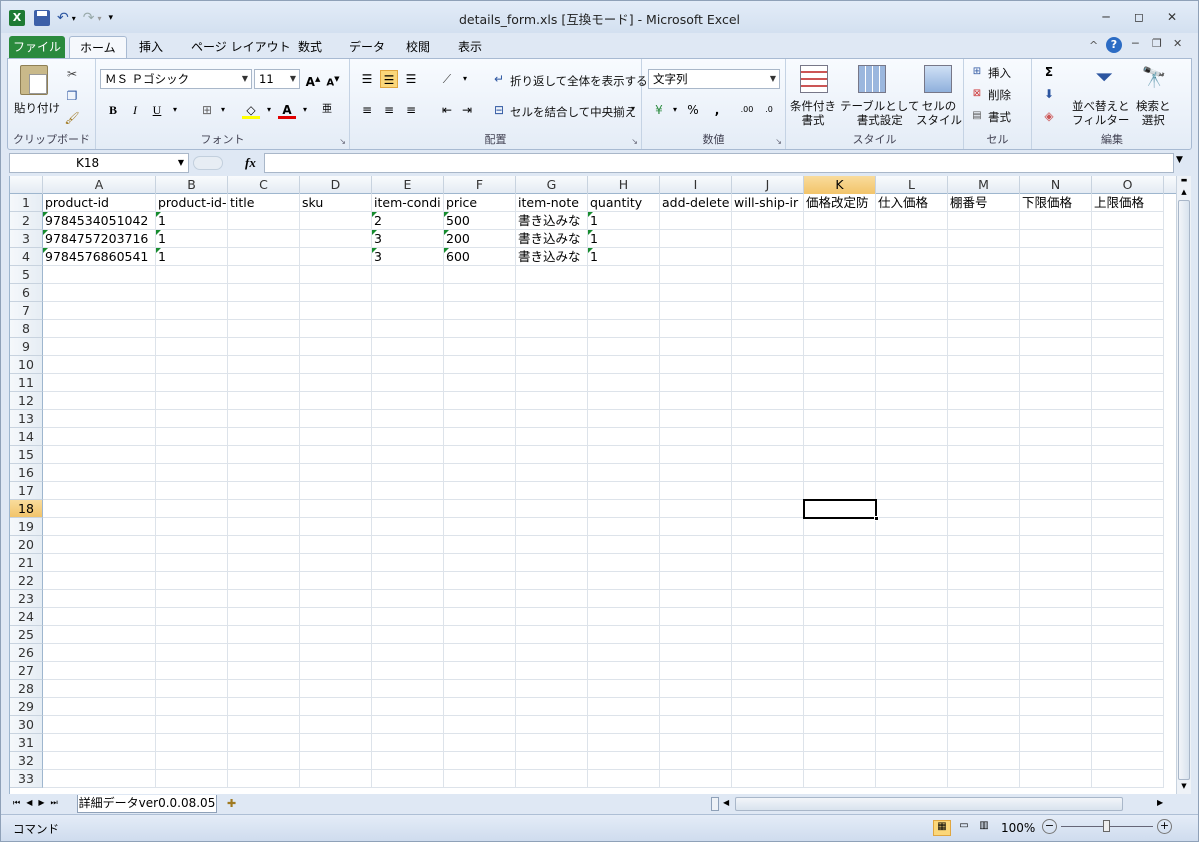  I want to click on row-header: 10, so click(26, 365).